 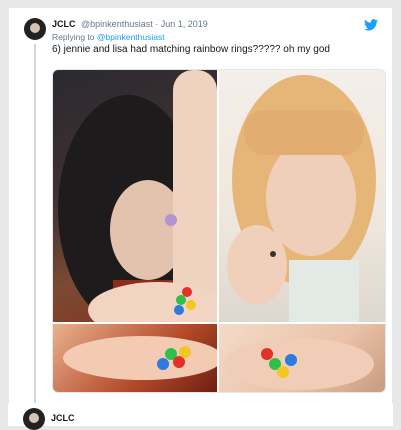 I want to click on tweet-header: JCLC @bpinkenthusiast · Jun 1, 2019, so click(x=130, y=24).